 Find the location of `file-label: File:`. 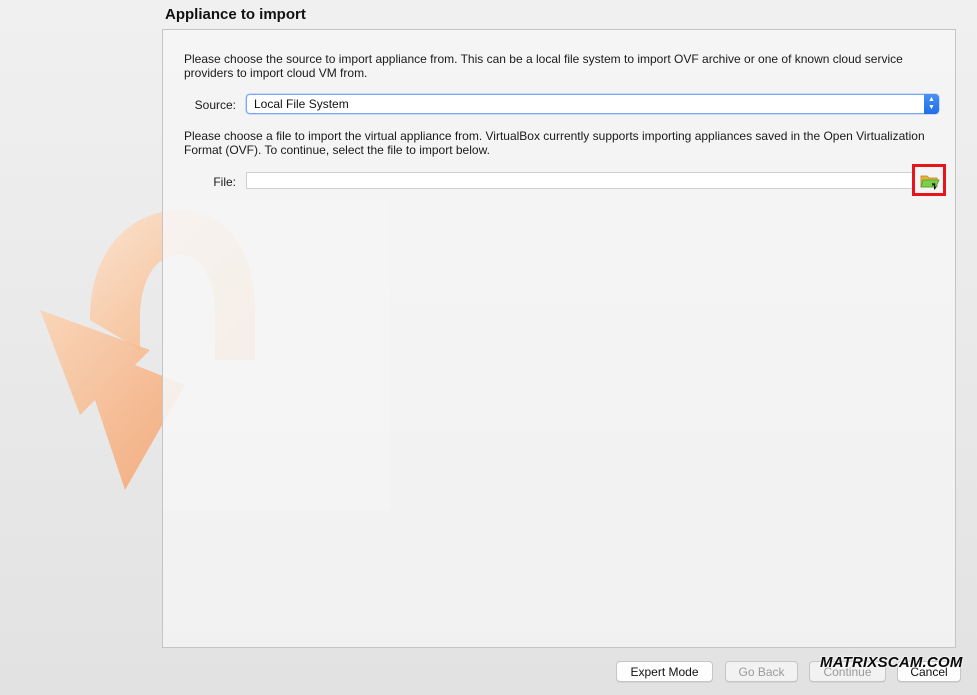

file-label: File: is located at coordinates (224, 182).